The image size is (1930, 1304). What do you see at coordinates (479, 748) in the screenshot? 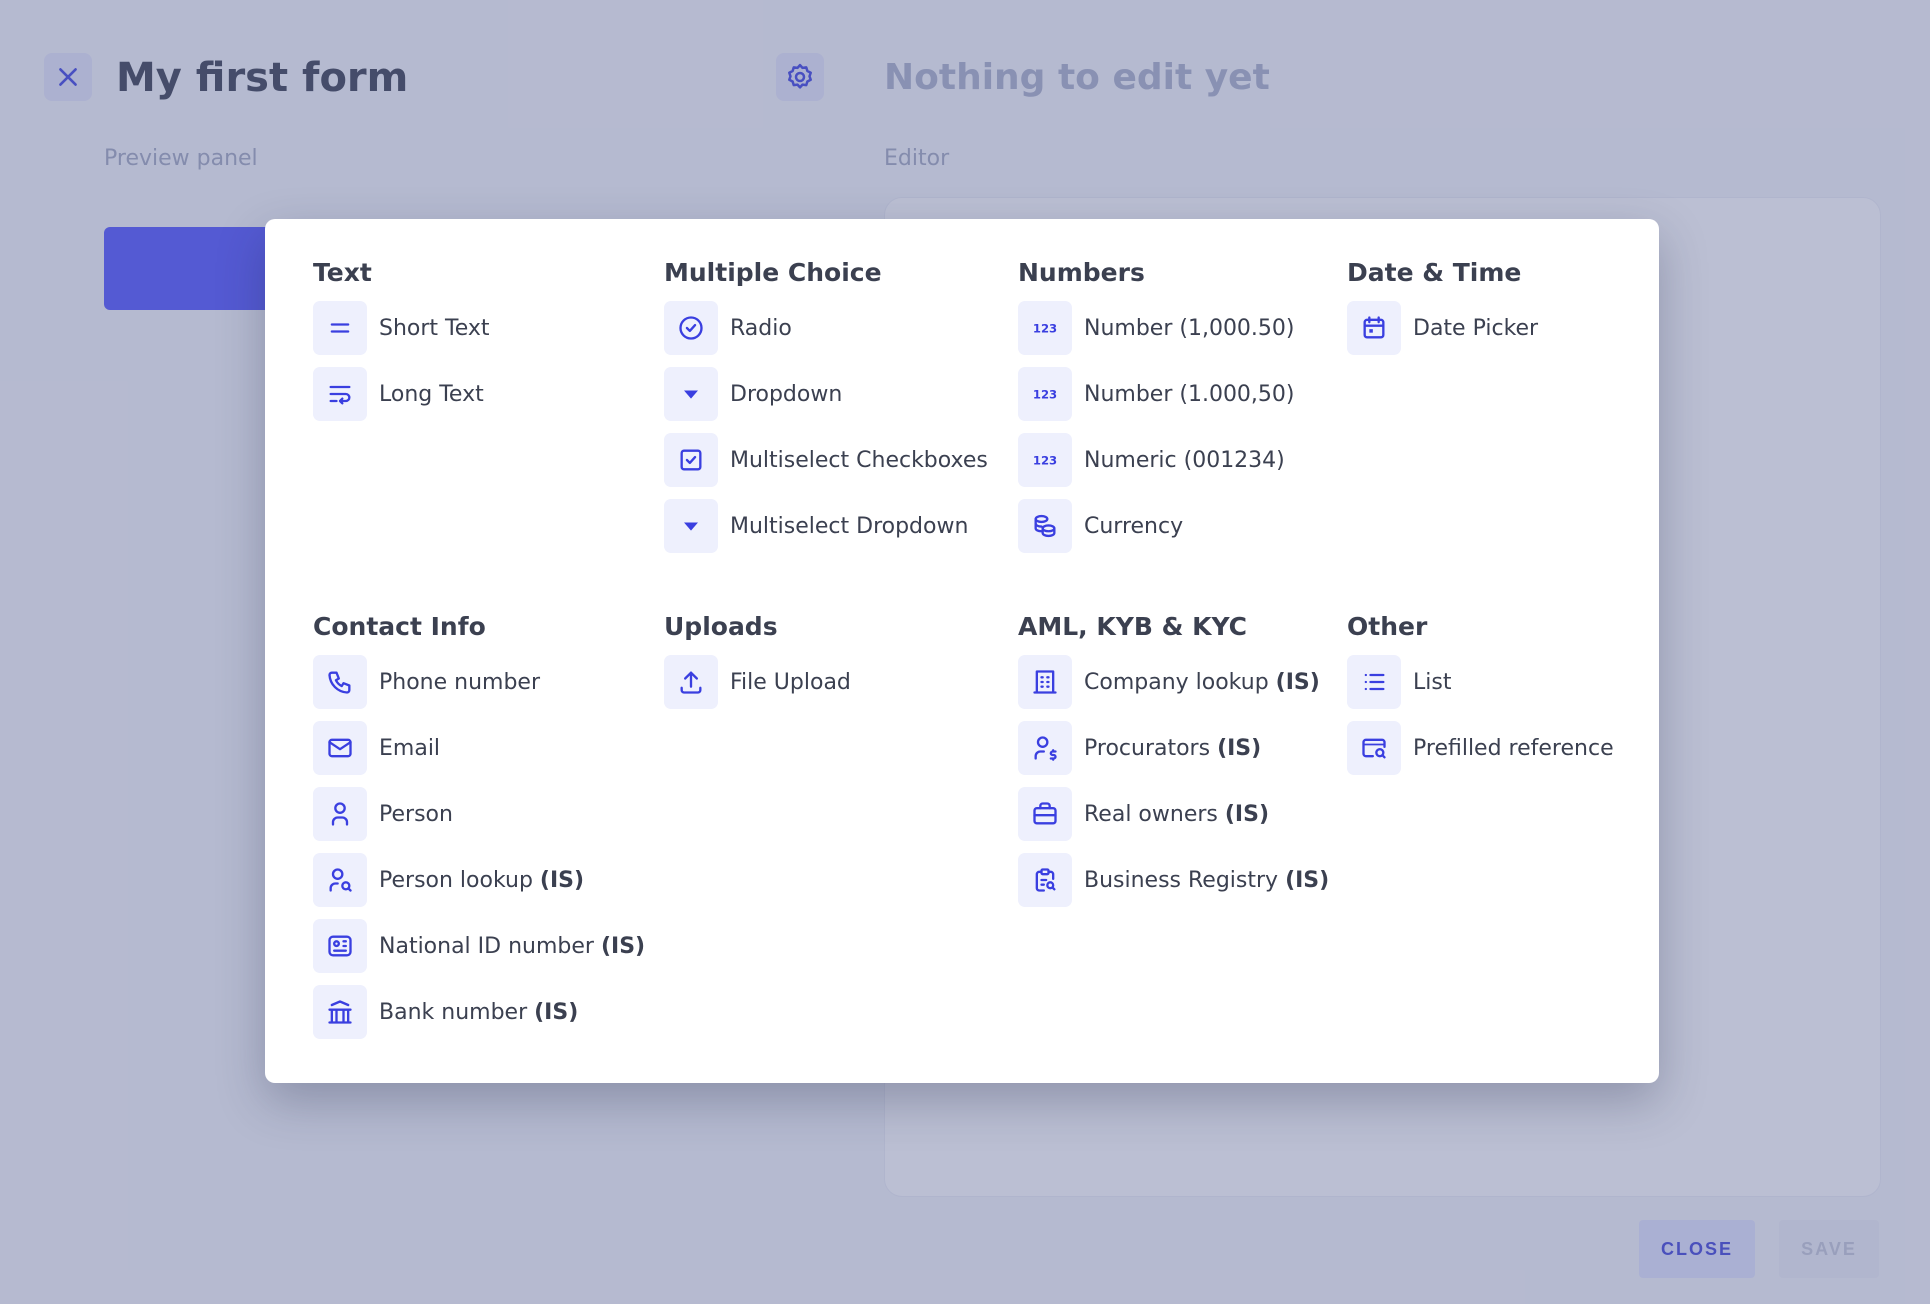
I see `field-type-email: Email` at bounding box center [479, 748].